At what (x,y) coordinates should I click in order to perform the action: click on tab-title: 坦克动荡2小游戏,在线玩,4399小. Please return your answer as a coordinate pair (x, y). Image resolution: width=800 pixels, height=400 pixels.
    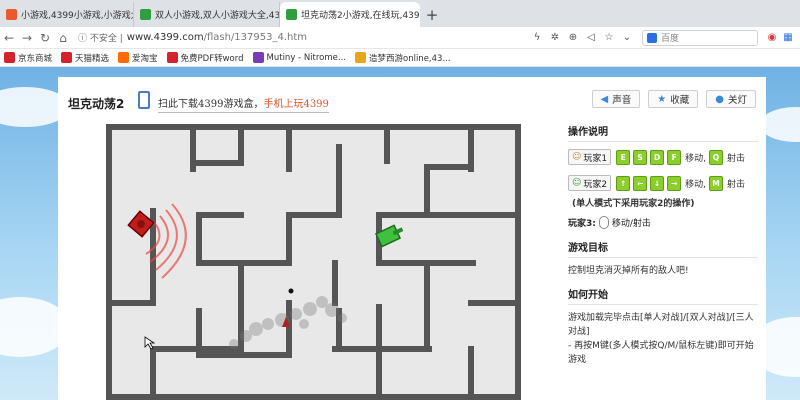
    Looking at the image, I should click on (360, 16).